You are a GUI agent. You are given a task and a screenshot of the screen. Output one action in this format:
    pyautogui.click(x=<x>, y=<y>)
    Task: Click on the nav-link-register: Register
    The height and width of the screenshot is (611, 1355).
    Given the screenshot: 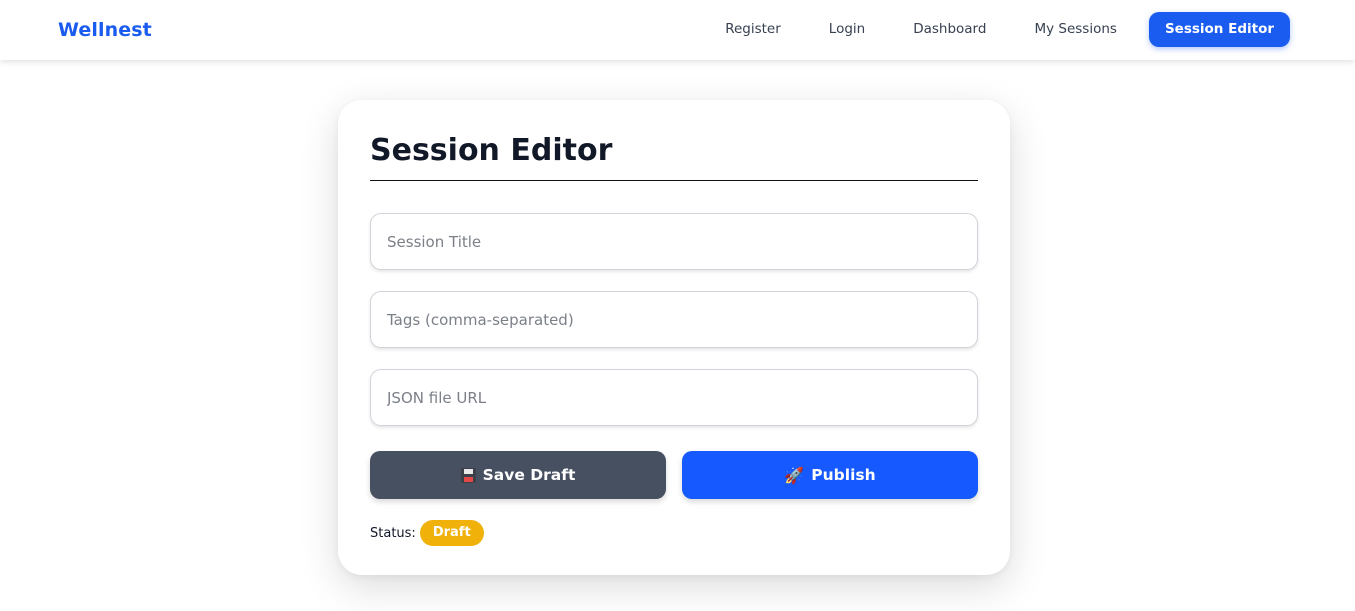 What is the action you would take?
    pyautogui.click(x=753, y=29)
    